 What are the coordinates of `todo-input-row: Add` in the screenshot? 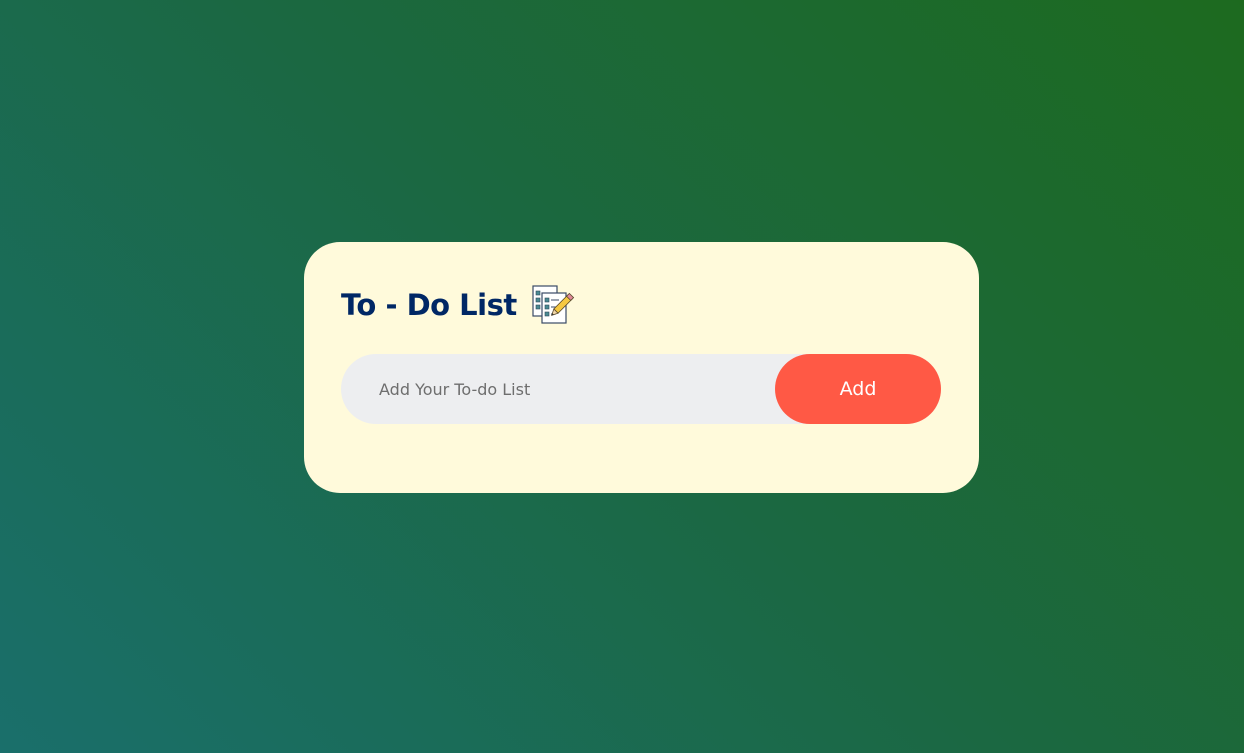 It's located at (641, 389).